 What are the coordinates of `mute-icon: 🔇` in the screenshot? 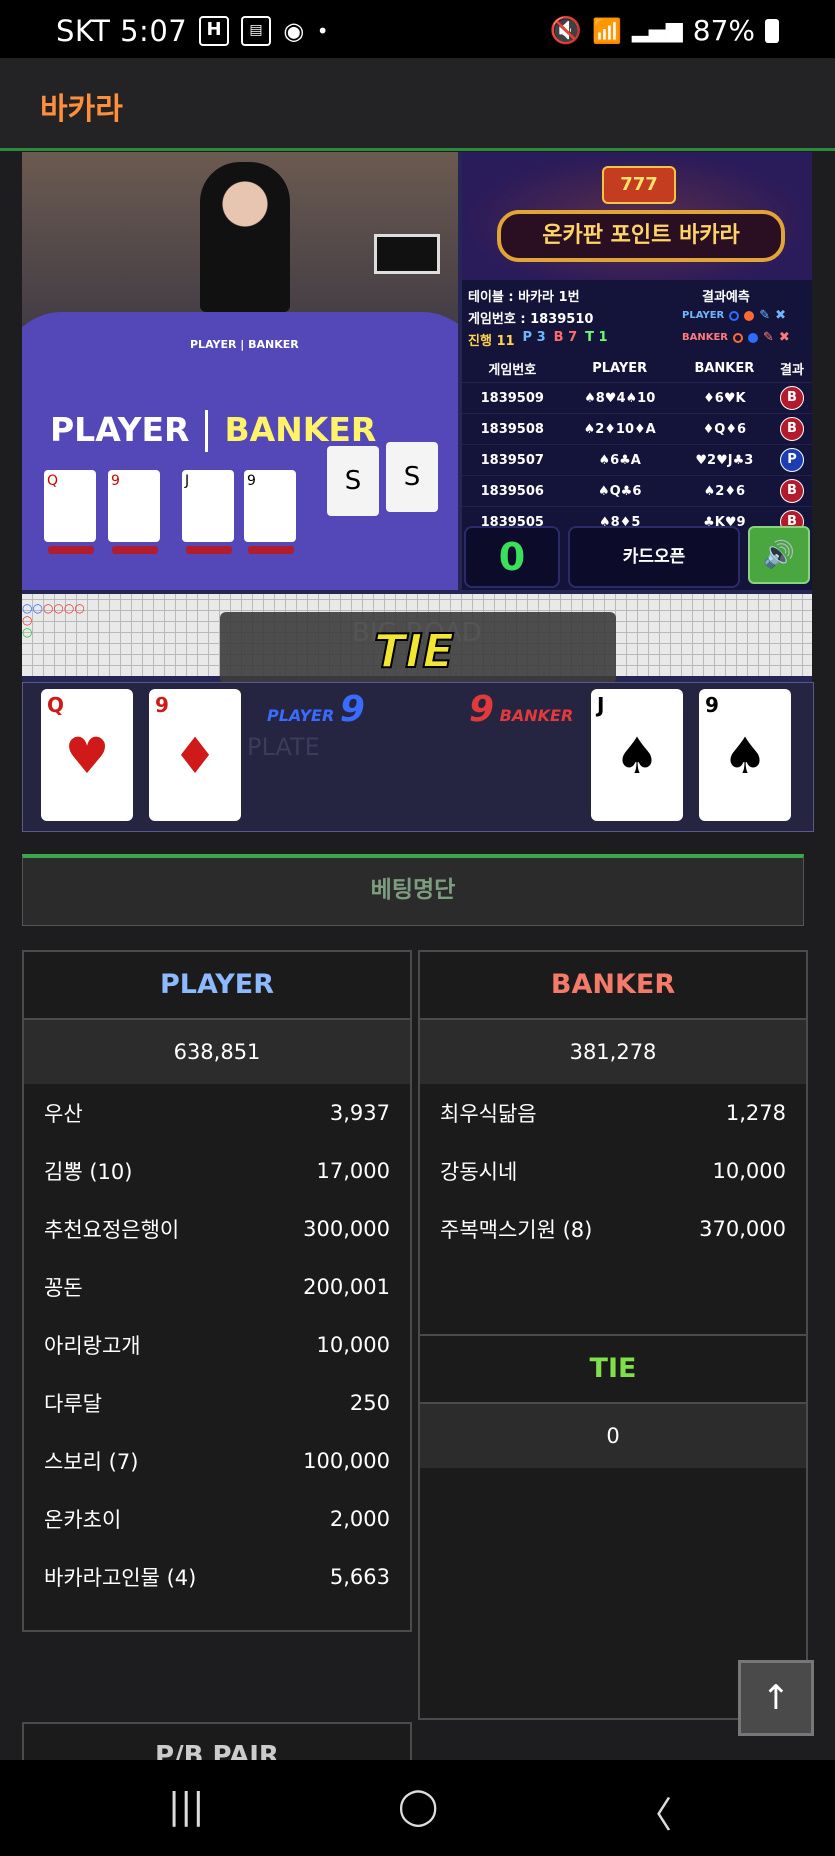 It's located at (566, 30).